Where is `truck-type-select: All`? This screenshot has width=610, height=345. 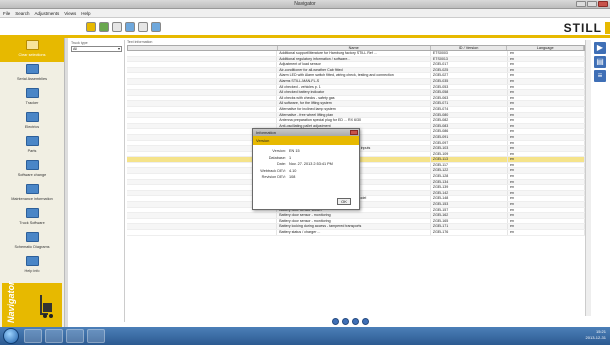
truck-type-select: All is located at coordinates (96, 49).